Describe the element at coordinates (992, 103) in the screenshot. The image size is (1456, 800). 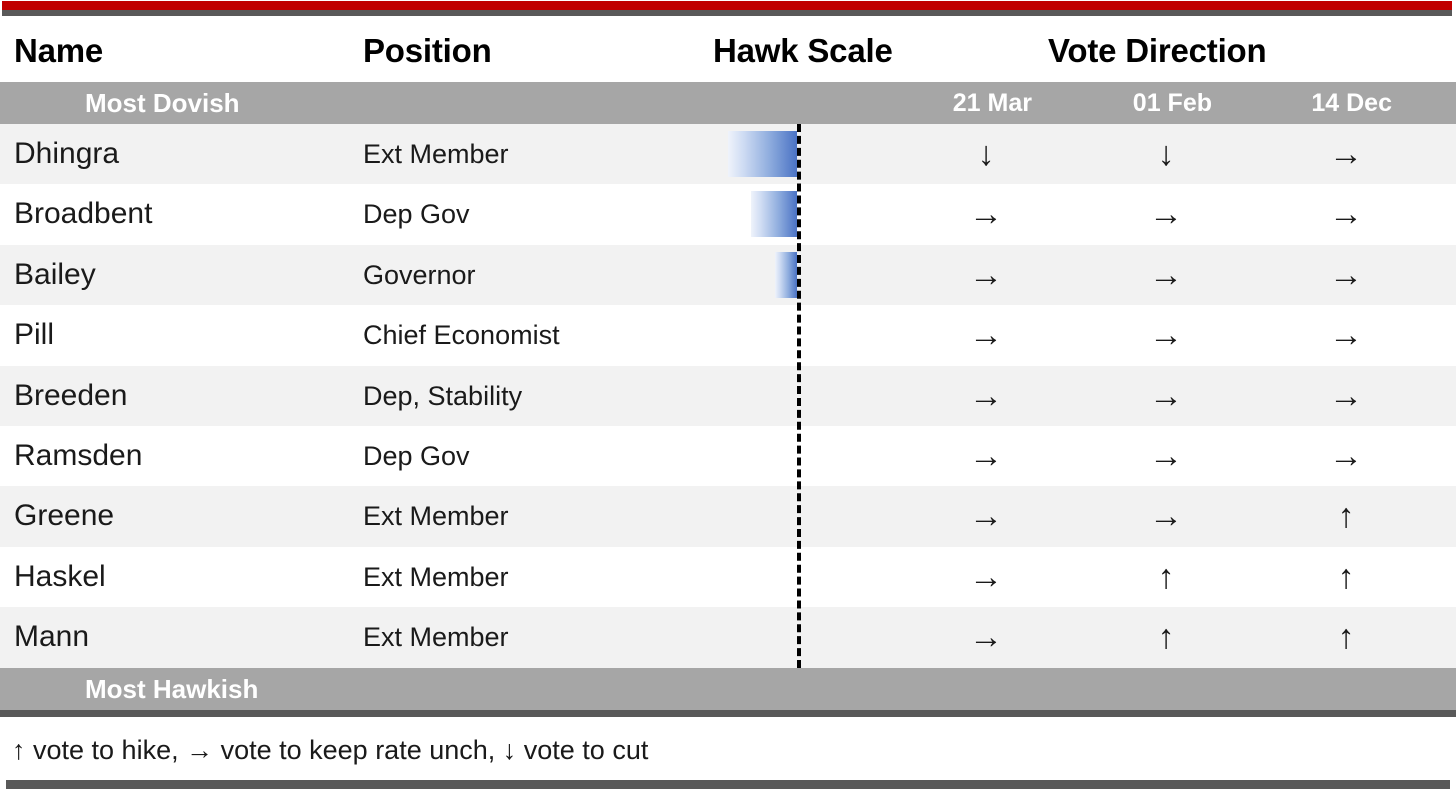
I see `vote-date-0: 21 Mar` at that location.